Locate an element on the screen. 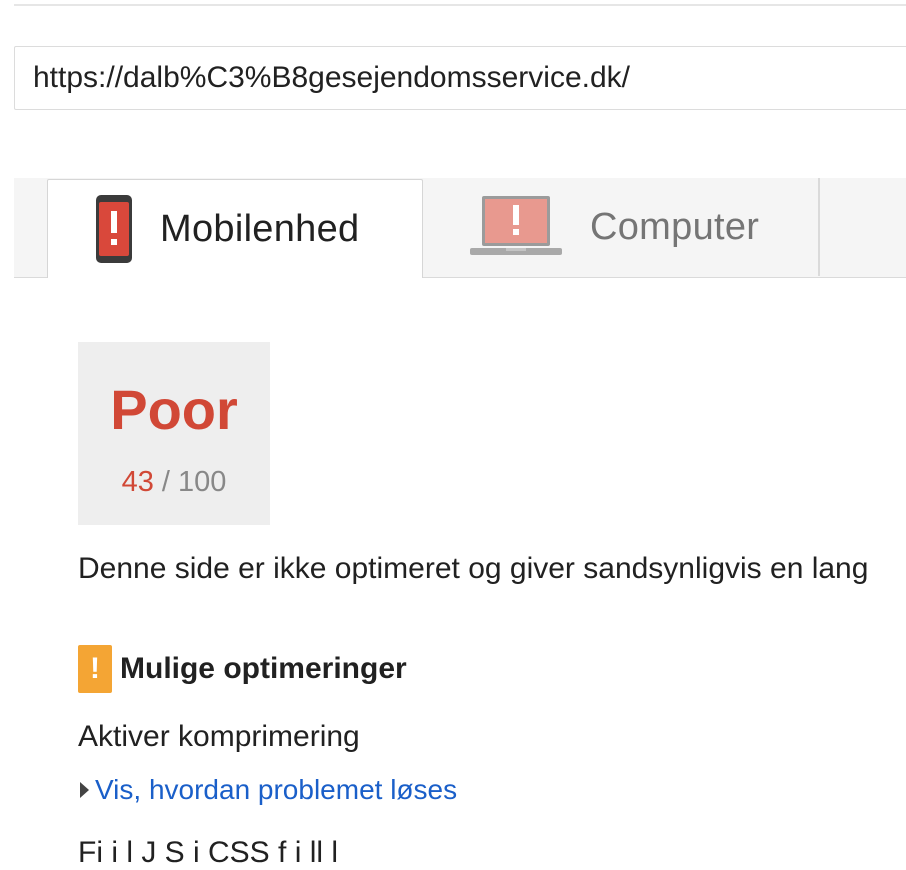 Image resolution: width=906 pixels, height=870 pixels. score-values: 43 / 100 is located at coordinates (174, 482).